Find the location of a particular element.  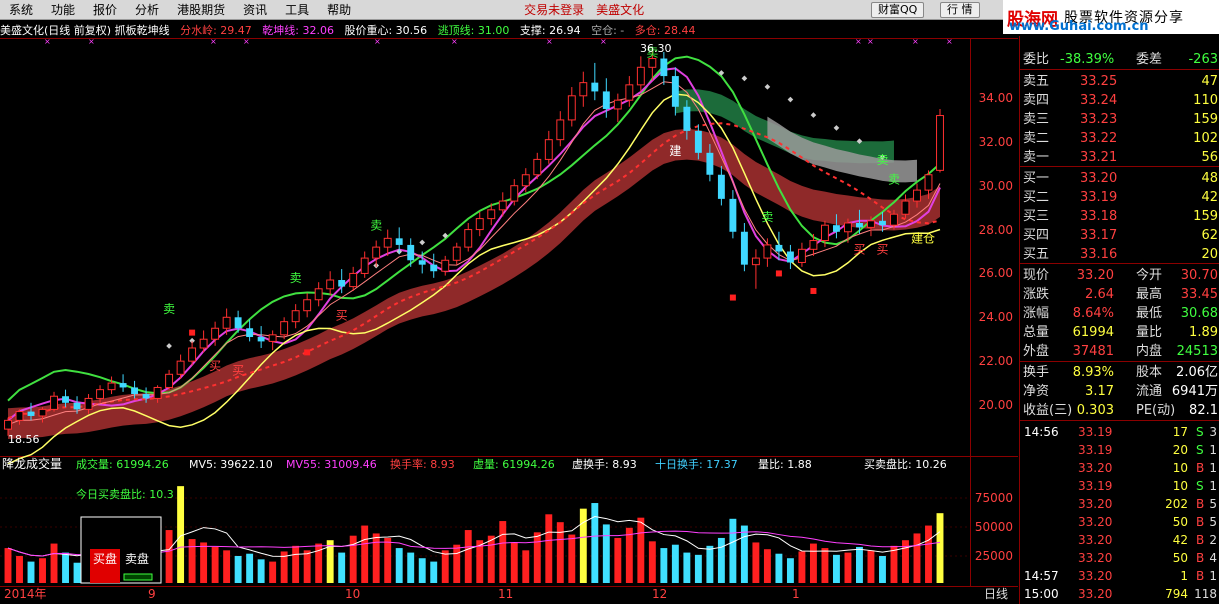

price-tick-32: 32.00 is located at coordinates (996, 142).